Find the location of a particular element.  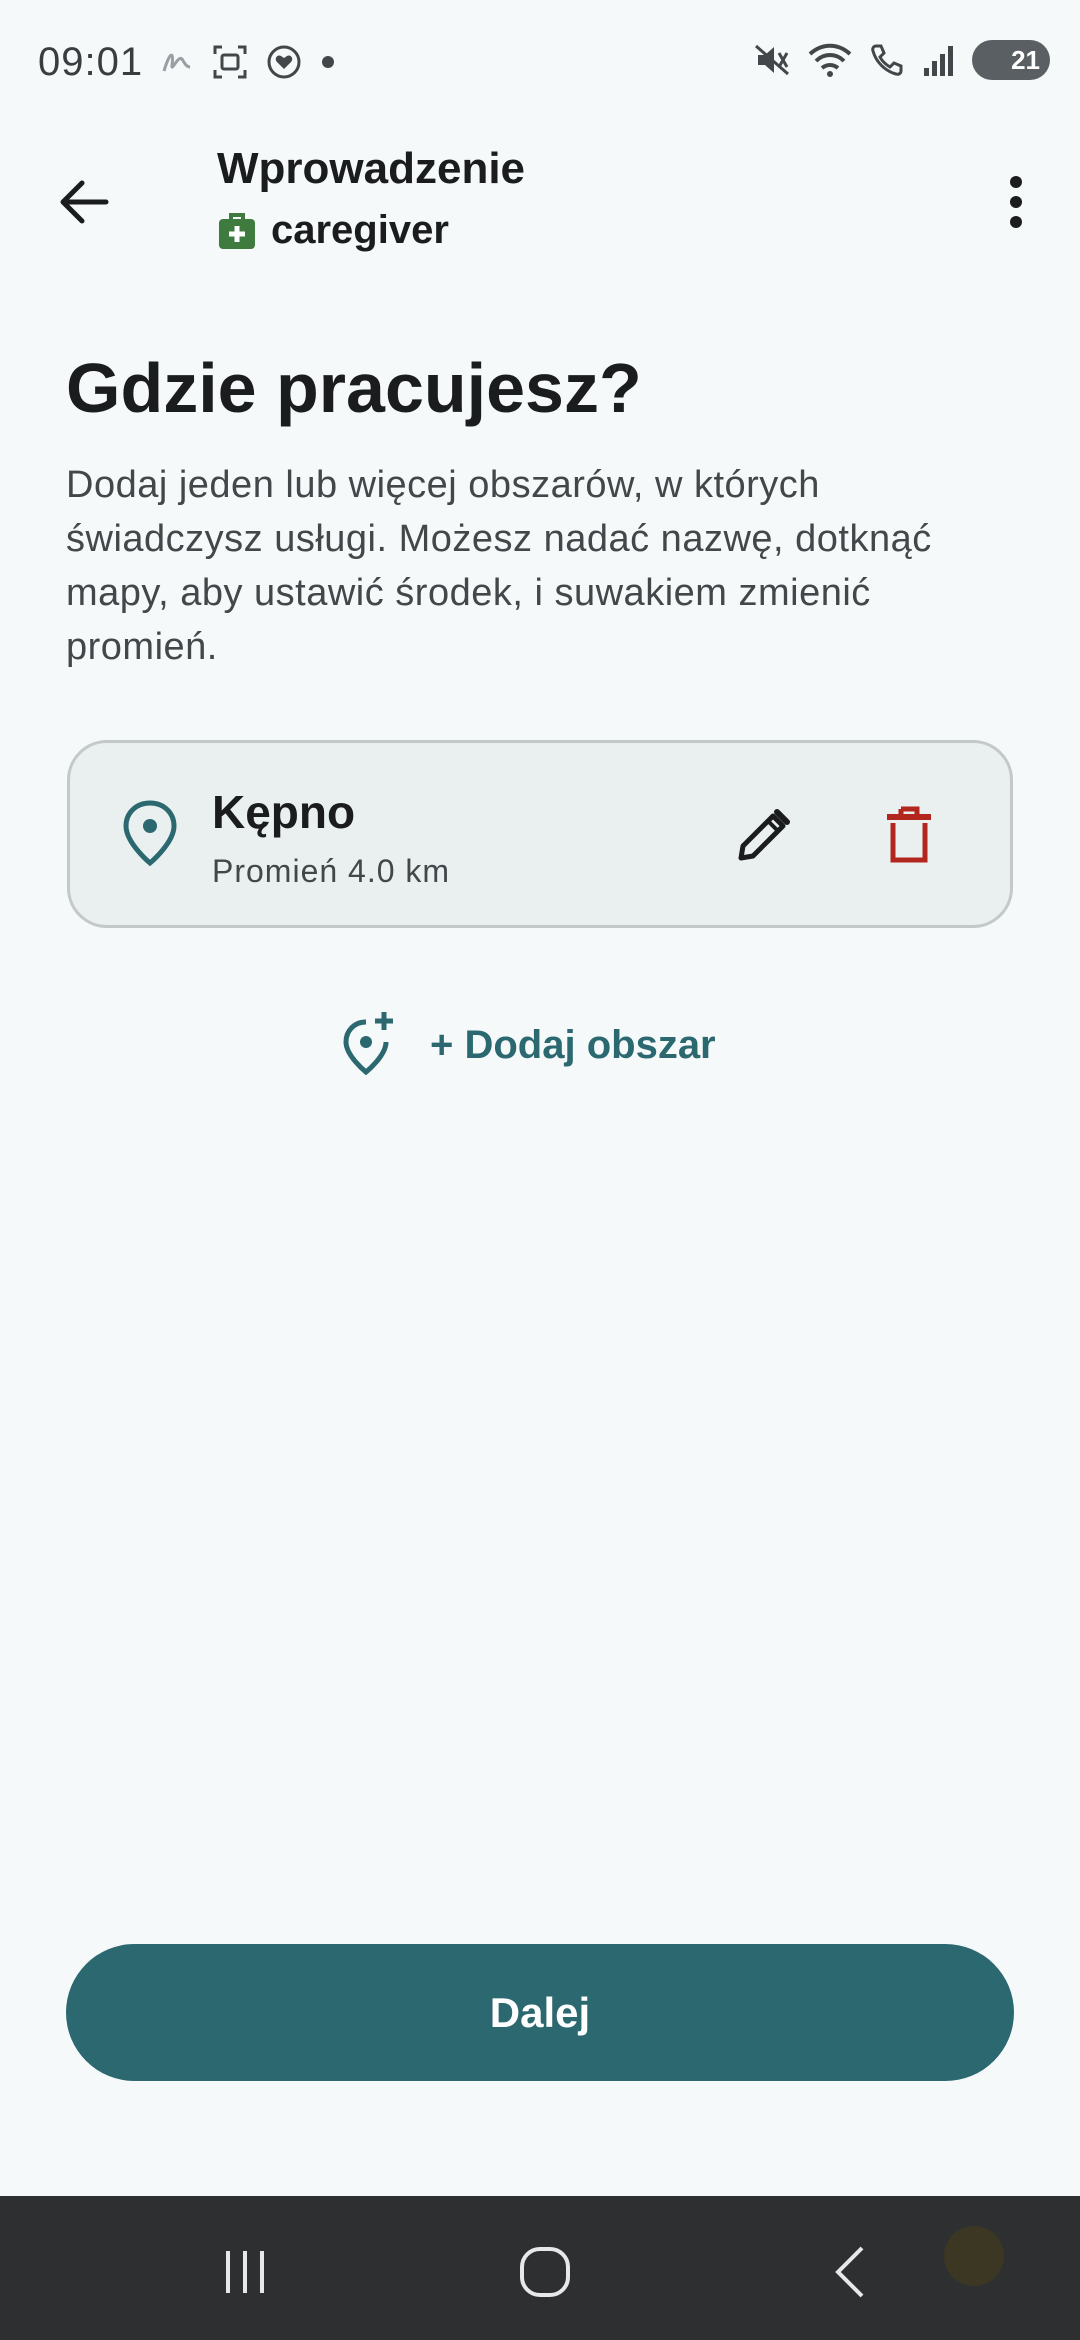

home-icon is located at coordinates (545, 2272).